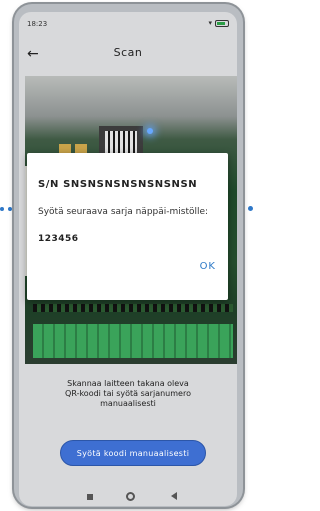  Describe the element at coordinates (6, 209) in the screenshot. I see `pager-dots-left` at that location.